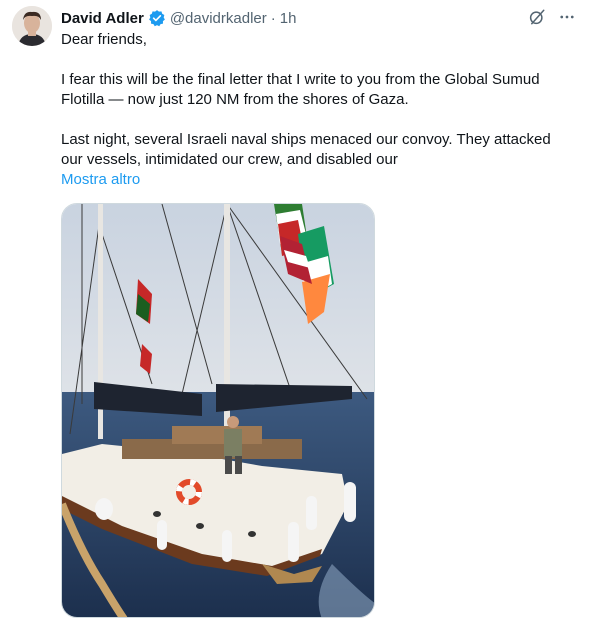 Image resolution: width=594 pixels, height=621 pixels. Describe the element at coordinates (218, 18) in the screenshot. I see `author-handle: @davidrkadler` at that location.